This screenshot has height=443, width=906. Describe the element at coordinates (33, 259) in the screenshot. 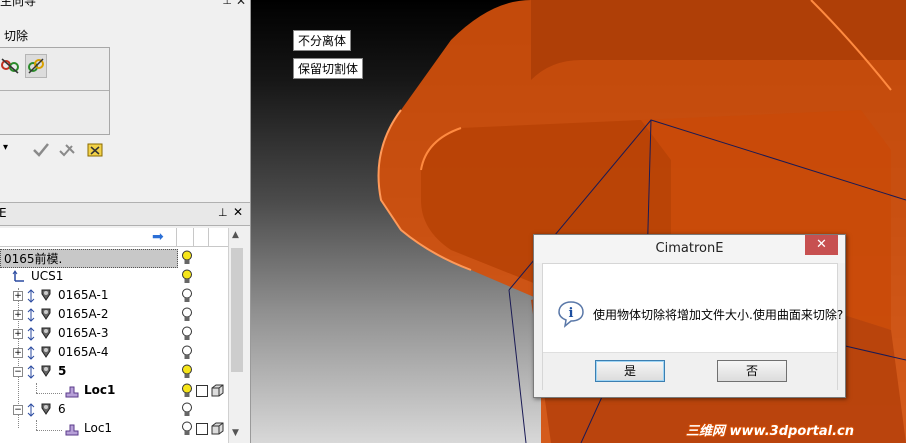

I see `tree-row-label: 0165前模.` at that location.